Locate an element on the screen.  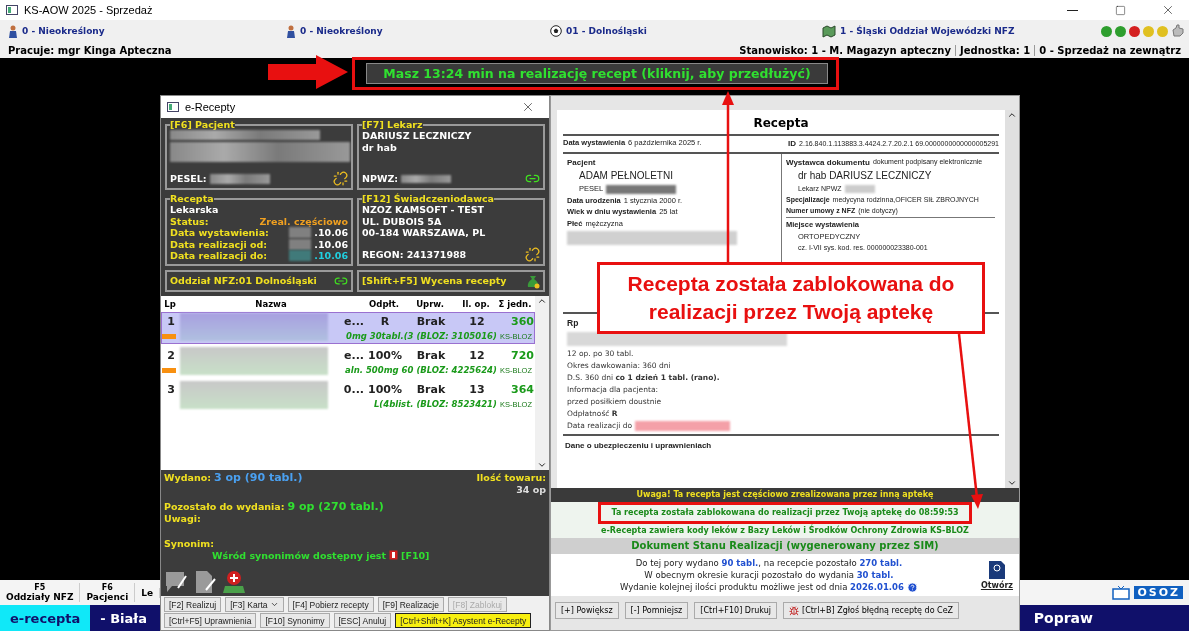
bug-icon is located at coordinates (794, 610).